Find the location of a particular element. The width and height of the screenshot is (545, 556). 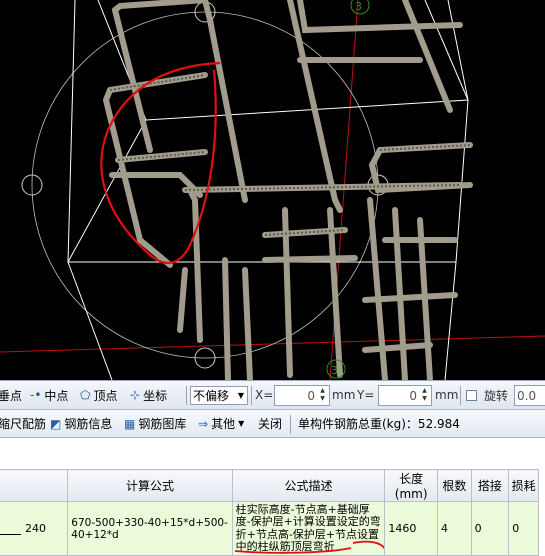

snap-midpoint-label: 中点 is located at coordinates (56, 395).